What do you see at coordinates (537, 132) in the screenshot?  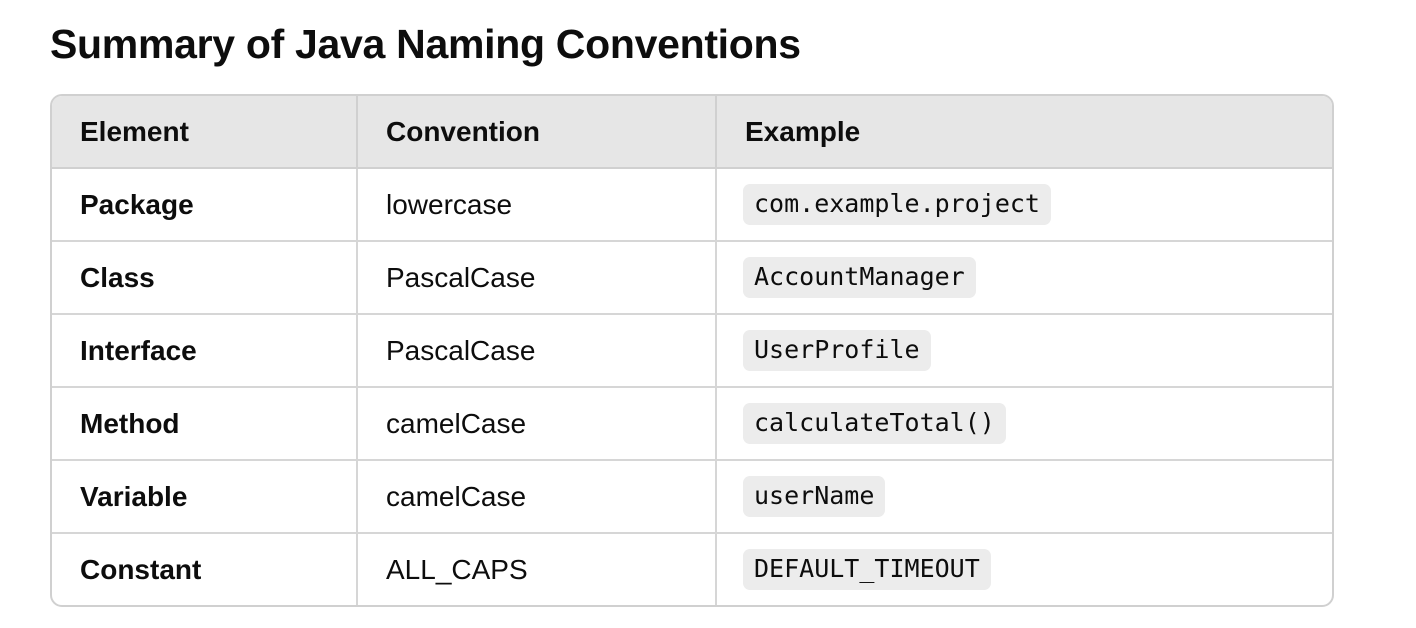 I see `header-convention: Convention` at bounding box center [537, 132].